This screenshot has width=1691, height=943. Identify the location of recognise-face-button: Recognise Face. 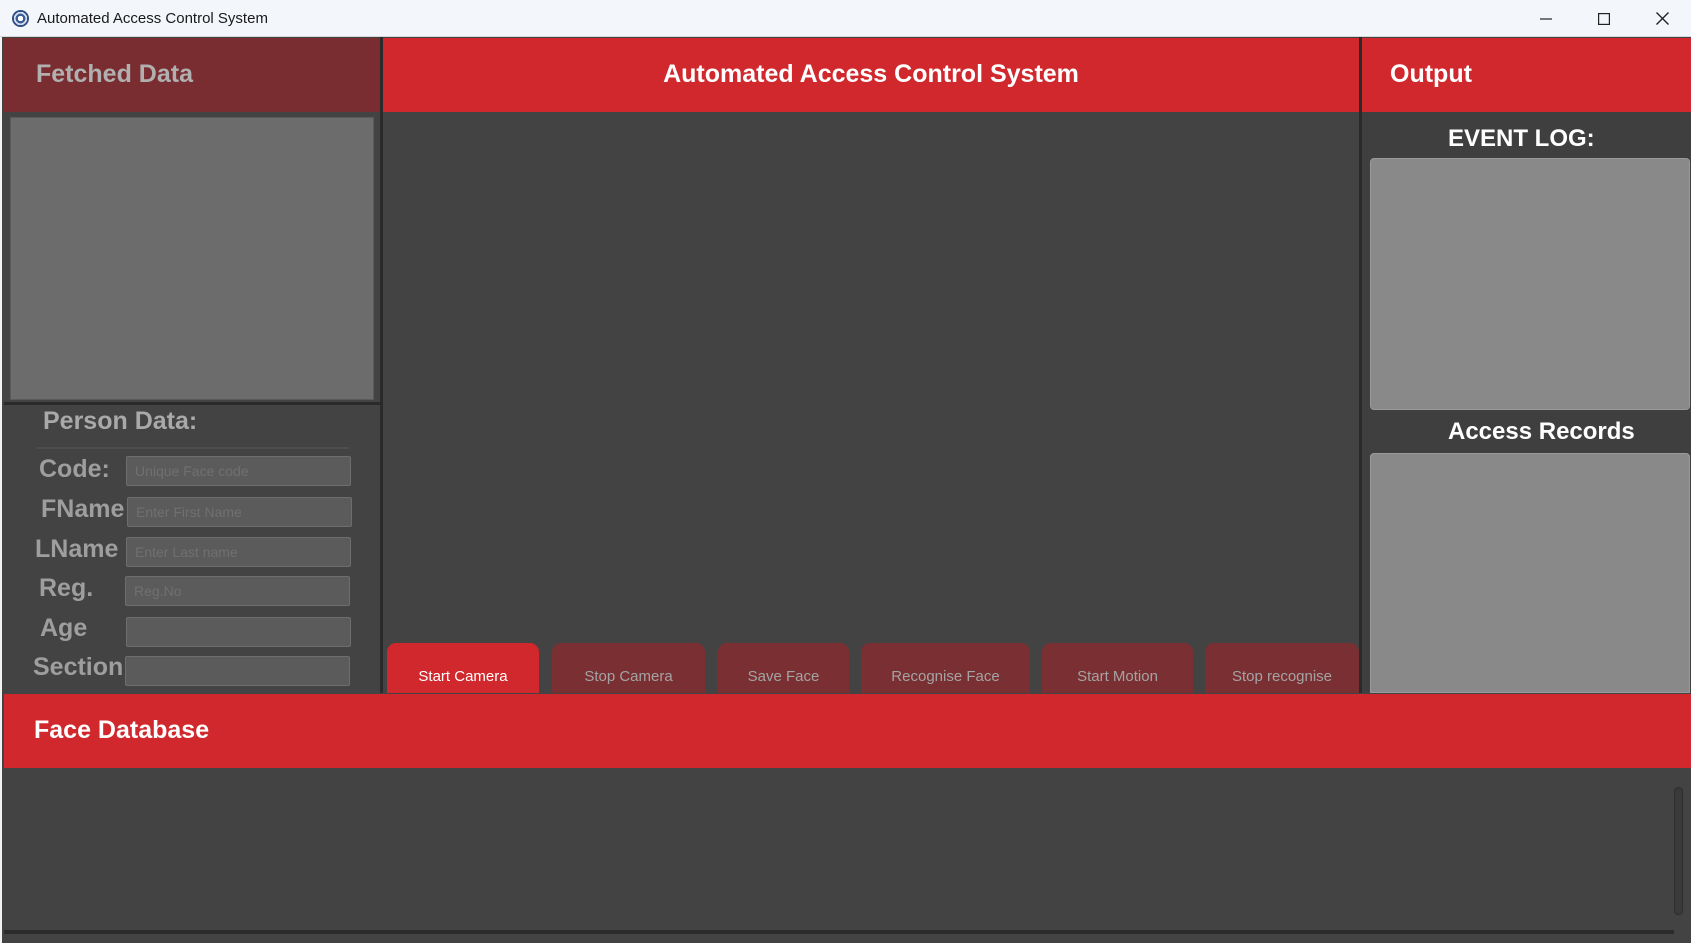
(945, 668).